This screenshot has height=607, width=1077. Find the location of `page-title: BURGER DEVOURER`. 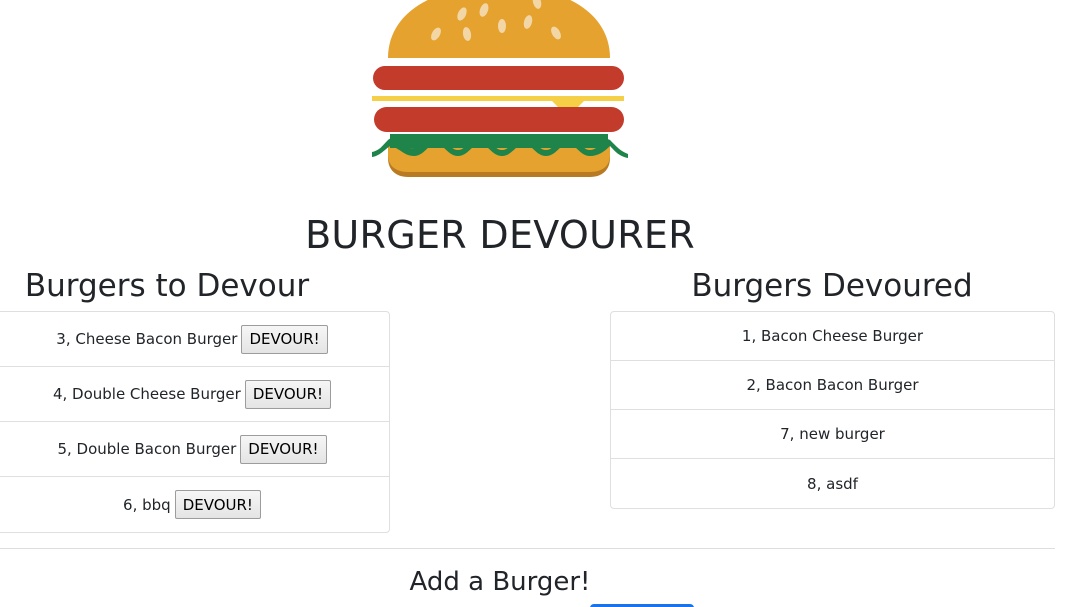

page-title: BURGER DEVOURER is located at coordinates (500, 235).